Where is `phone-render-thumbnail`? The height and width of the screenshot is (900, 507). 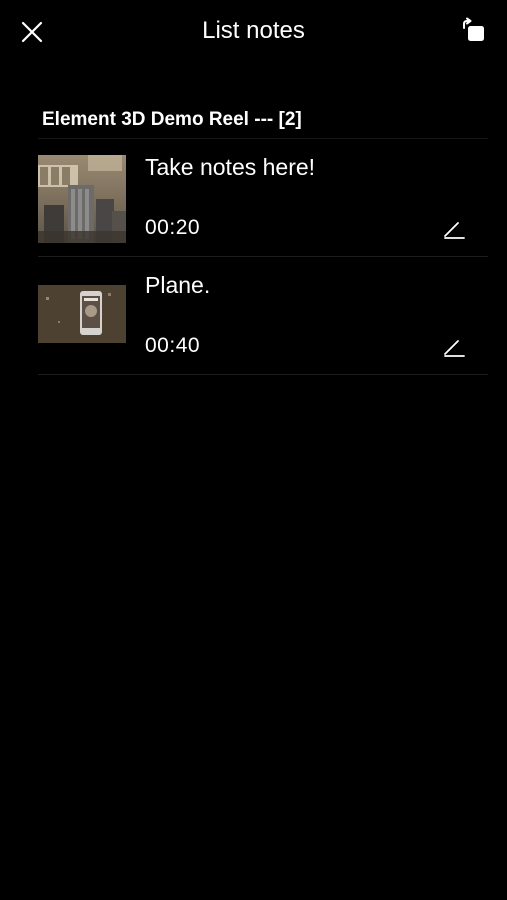 phone-render-thumbnail is located at coordinates (82, 317).